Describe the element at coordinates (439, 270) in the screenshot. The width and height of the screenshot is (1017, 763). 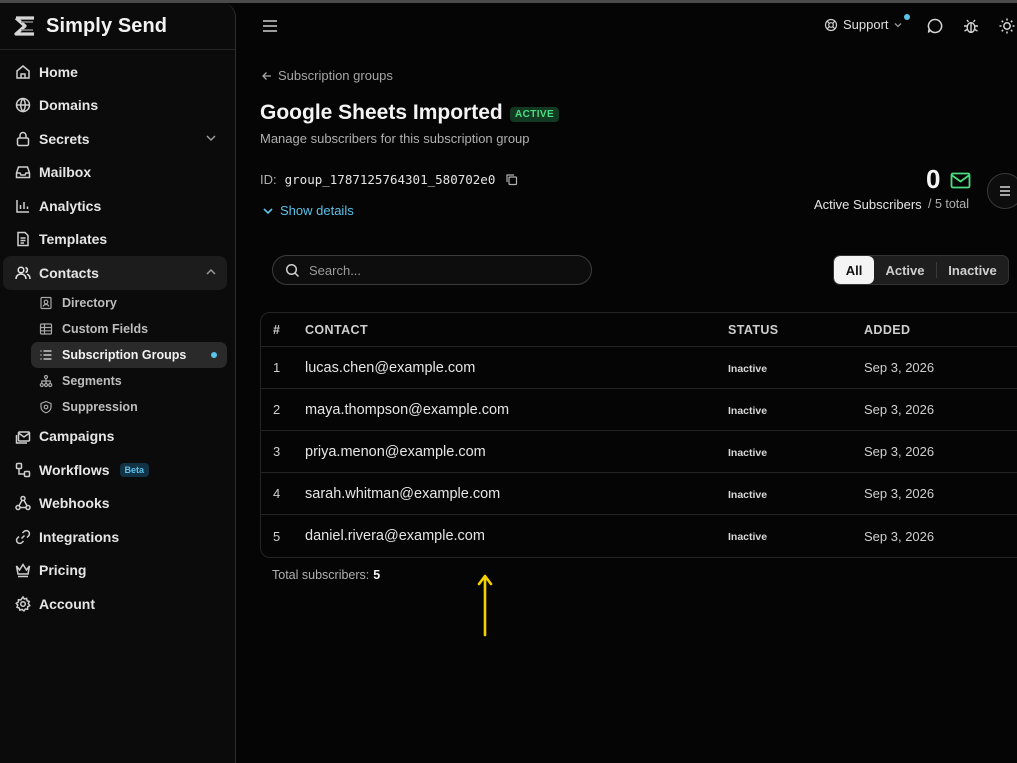
I see `search-input` at that location.